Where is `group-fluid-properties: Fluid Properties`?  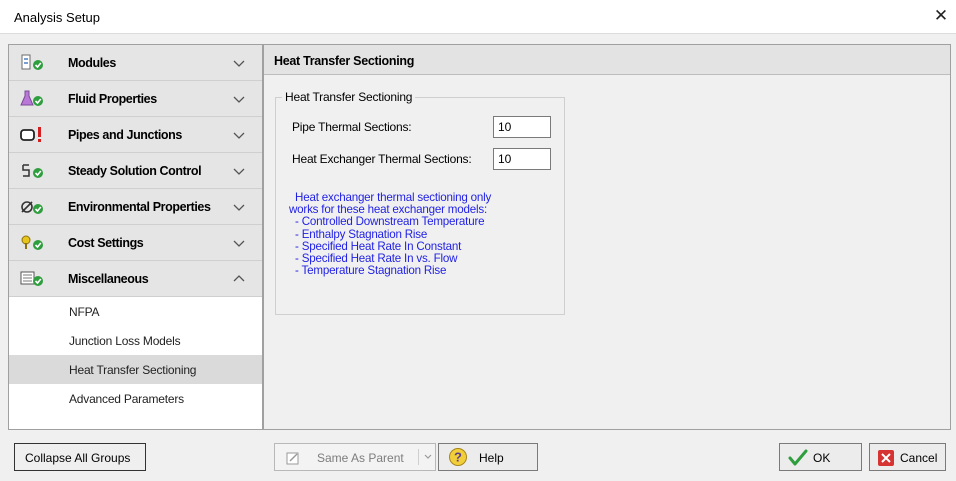
group-fluid-properties: Fluid Properties is located at coordinates (135, 99).